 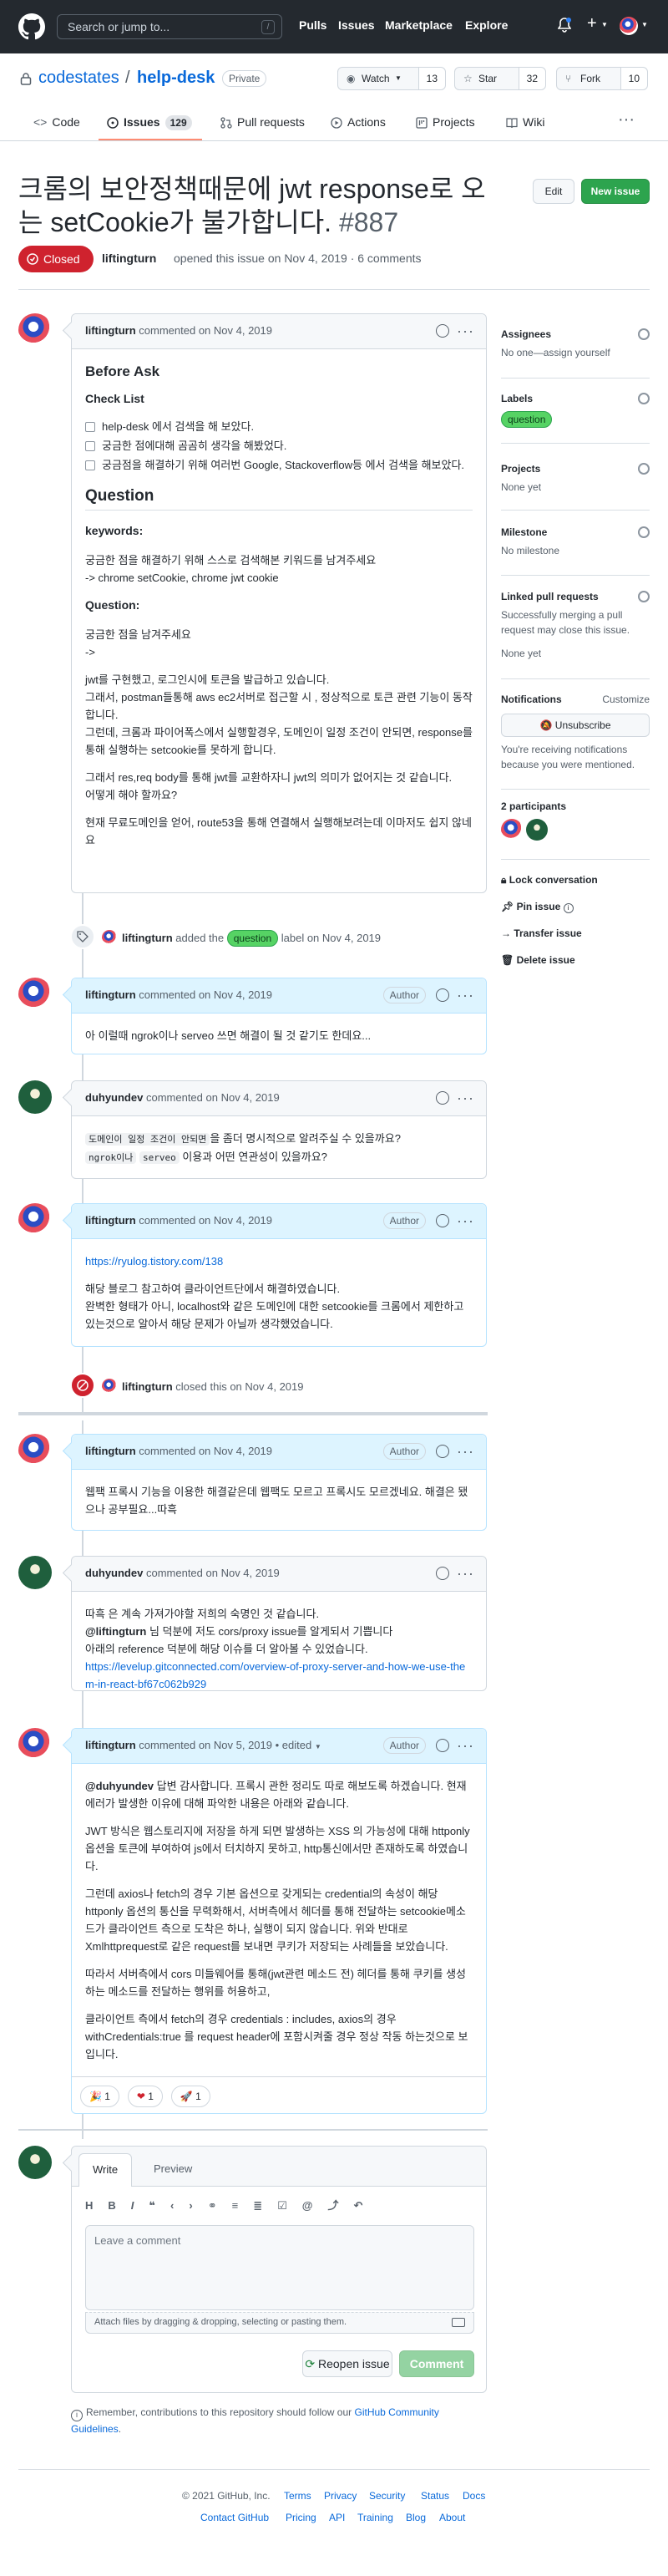 What do you see at coordinates (31, 26) in the screenshot?
I see `github-logo-icon` at bounding box center [31, 26].